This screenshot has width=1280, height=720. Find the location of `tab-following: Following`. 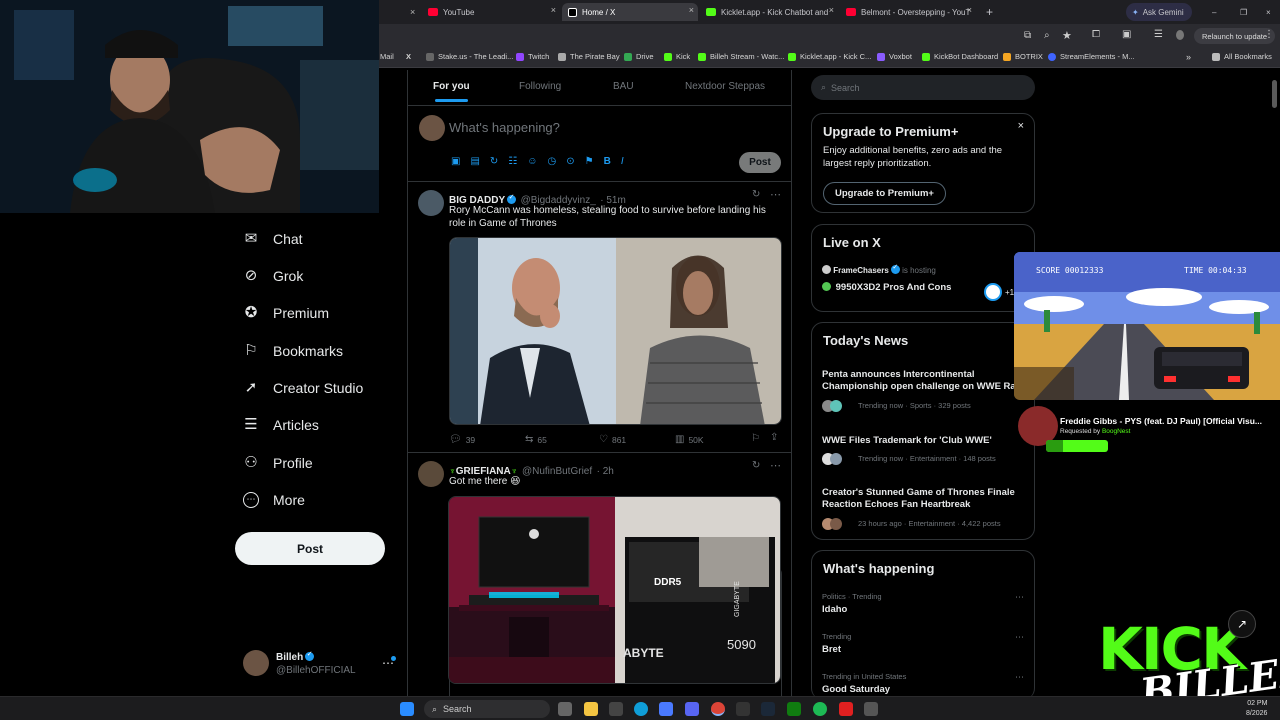

tab-following: Following is located at coordinates (540, 86).